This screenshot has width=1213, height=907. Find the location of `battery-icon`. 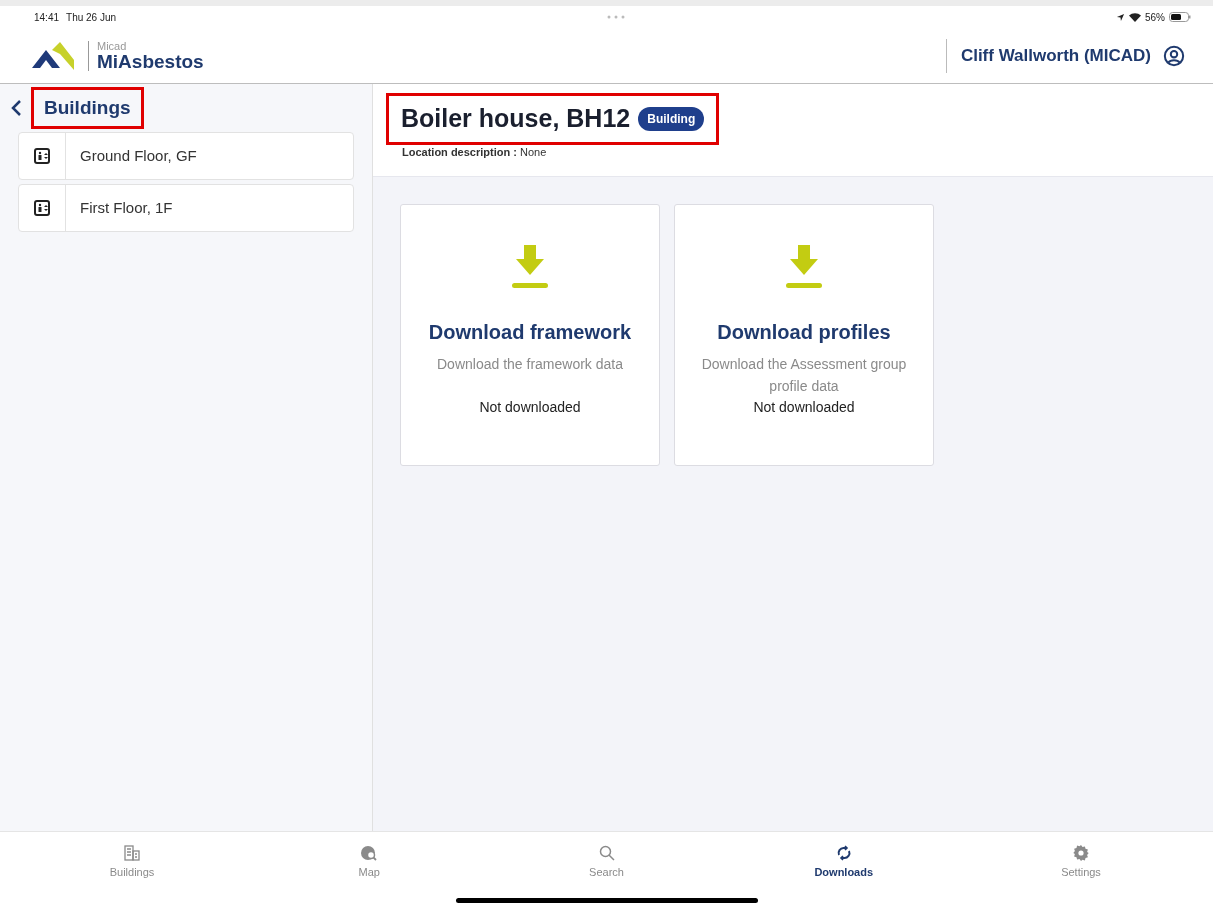

battery-icon is located at coordinates (1180, 17).